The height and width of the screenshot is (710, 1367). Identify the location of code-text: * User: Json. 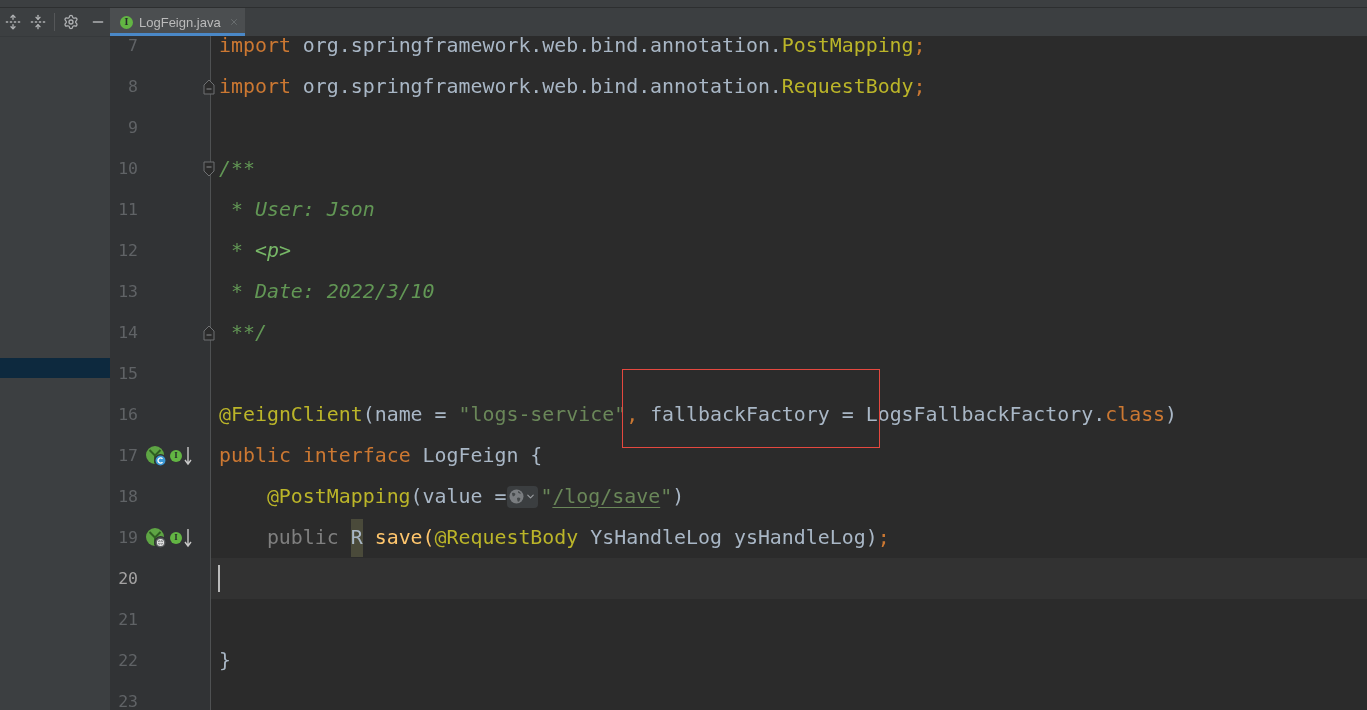
(302, 209).